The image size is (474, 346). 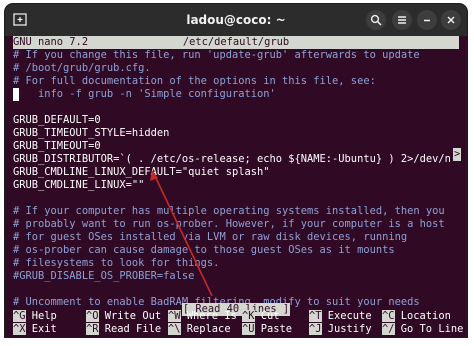 I want to click on shortcut-key: ^J, so click(x=315, y=329).